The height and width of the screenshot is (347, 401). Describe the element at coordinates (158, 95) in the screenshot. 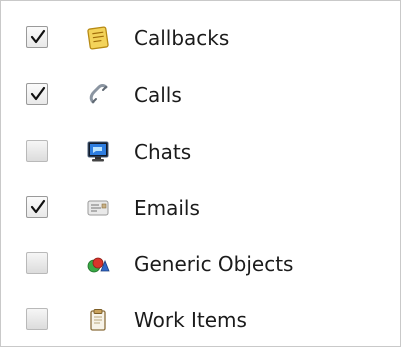

I see `calls-label: Calls` at that location.